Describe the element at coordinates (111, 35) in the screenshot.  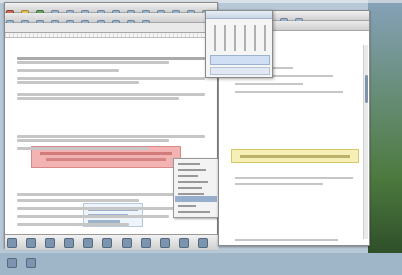
I see `ruler` at that location.